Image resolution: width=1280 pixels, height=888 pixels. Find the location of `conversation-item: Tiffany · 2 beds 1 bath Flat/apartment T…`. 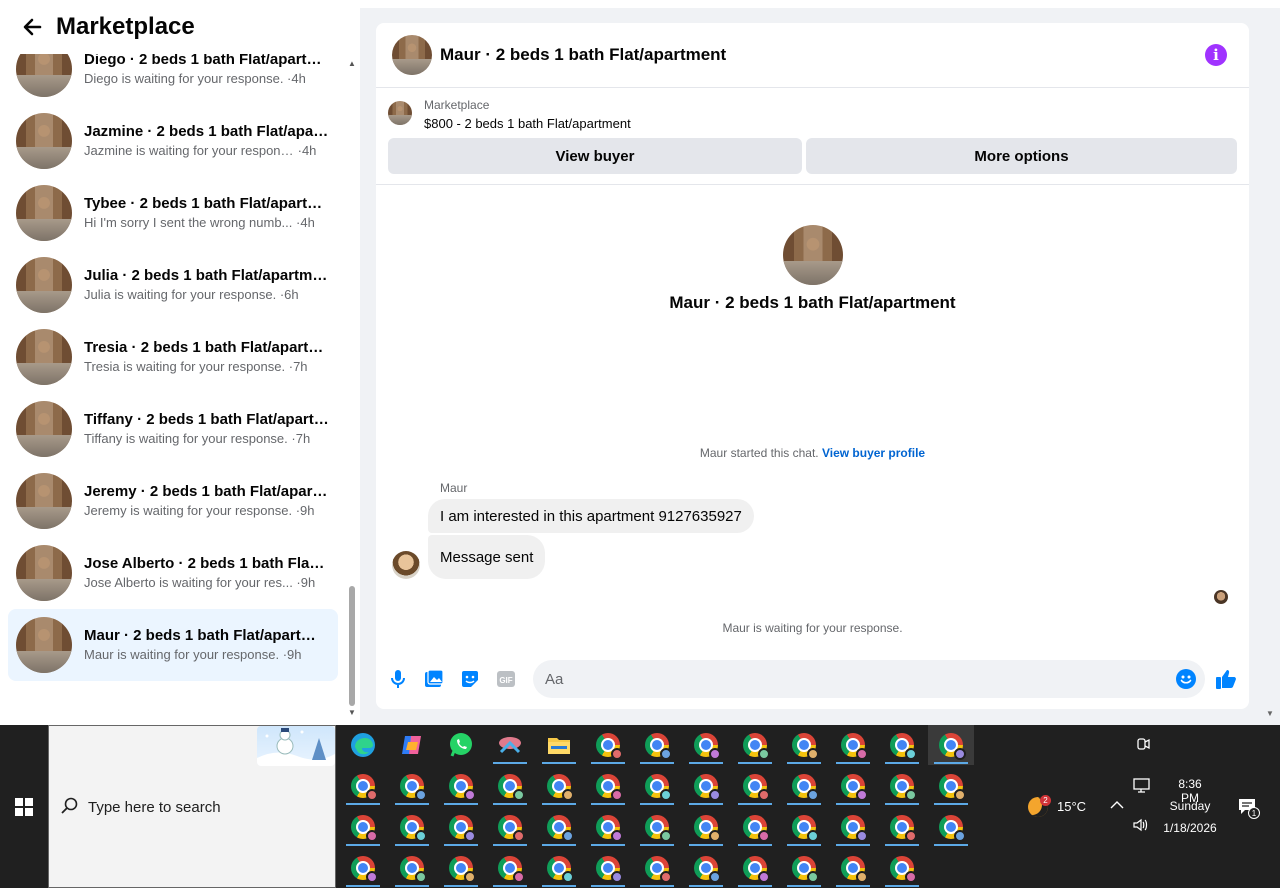

conversation-item: Tiffany · 2 beds 1 bath Flat/apartment T… is located at coordinates (173, 429).